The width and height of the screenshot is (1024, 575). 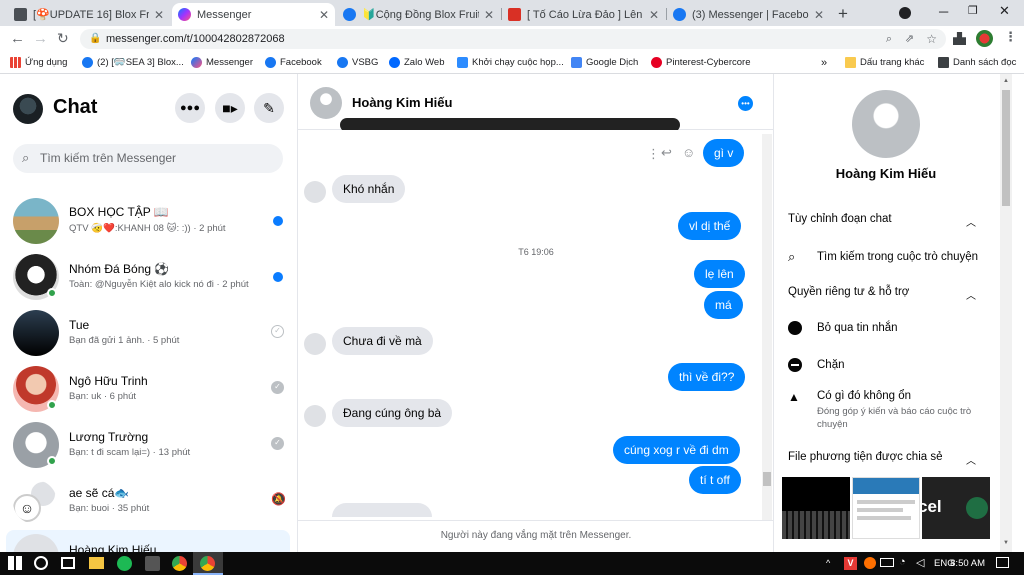 I want to click on privacy-support-section: Quyền riêng tư & hỗ trợ, so click(x=848, y=292).